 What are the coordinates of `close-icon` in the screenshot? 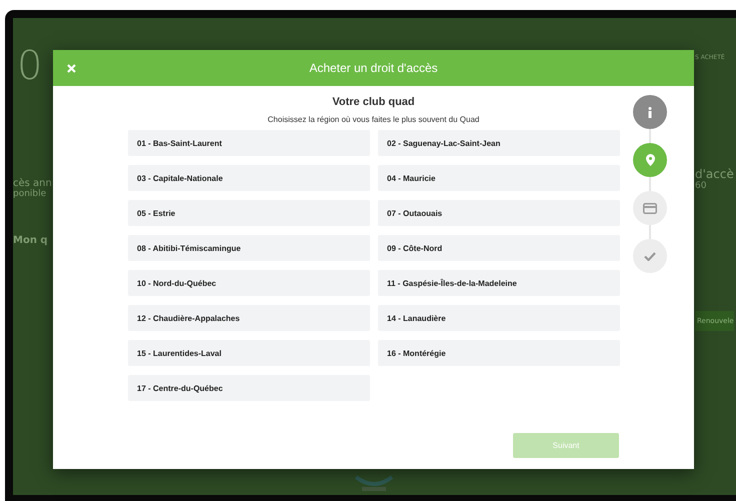 It's located at (71, 68).